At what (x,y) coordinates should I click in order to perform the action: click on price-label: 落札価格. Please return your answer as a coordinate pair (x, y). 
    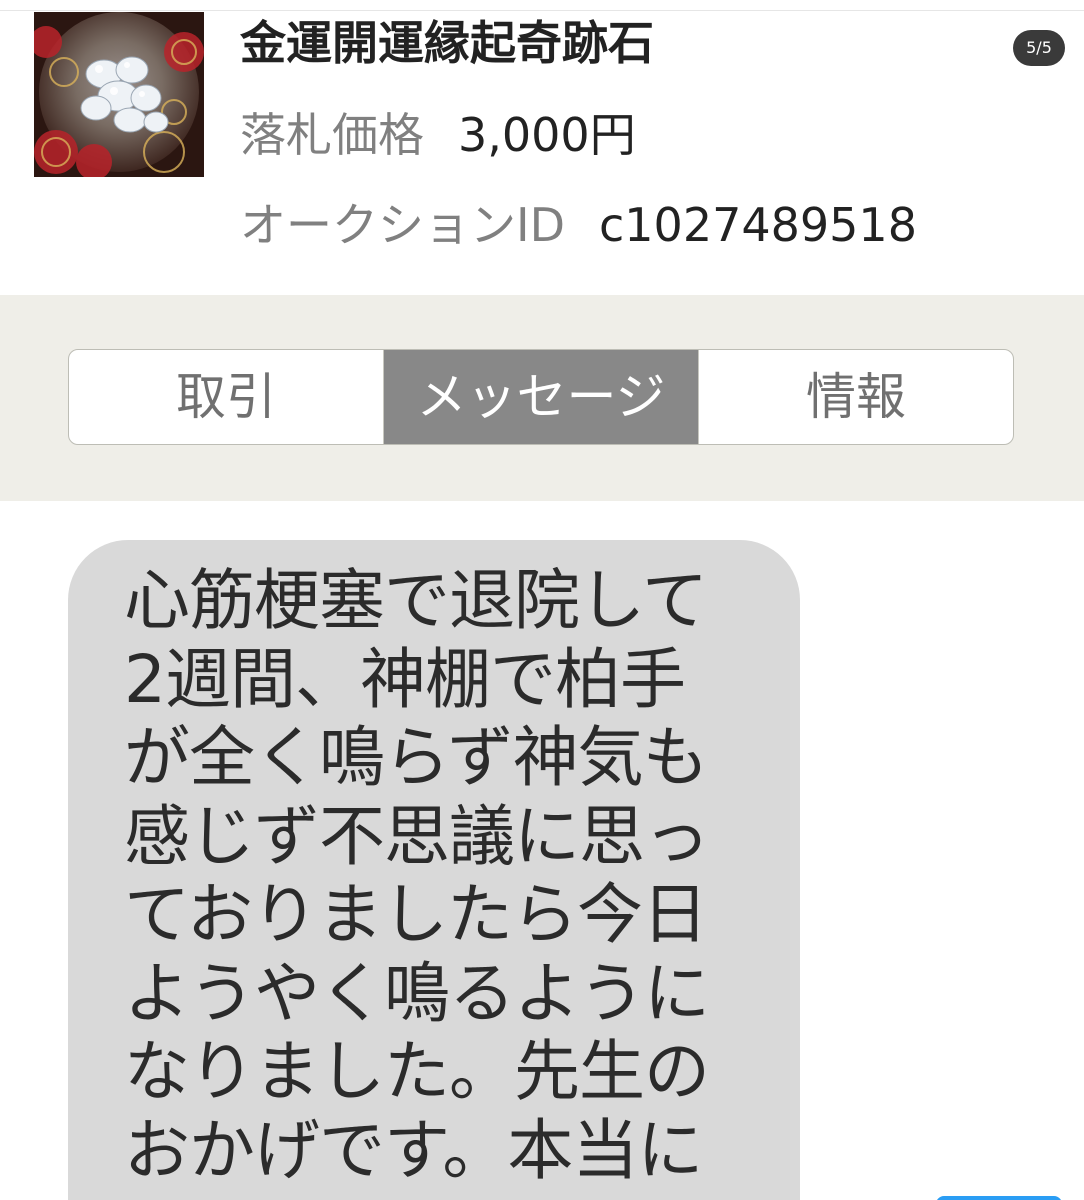
    Looking at the image, I should click on (332, 135).